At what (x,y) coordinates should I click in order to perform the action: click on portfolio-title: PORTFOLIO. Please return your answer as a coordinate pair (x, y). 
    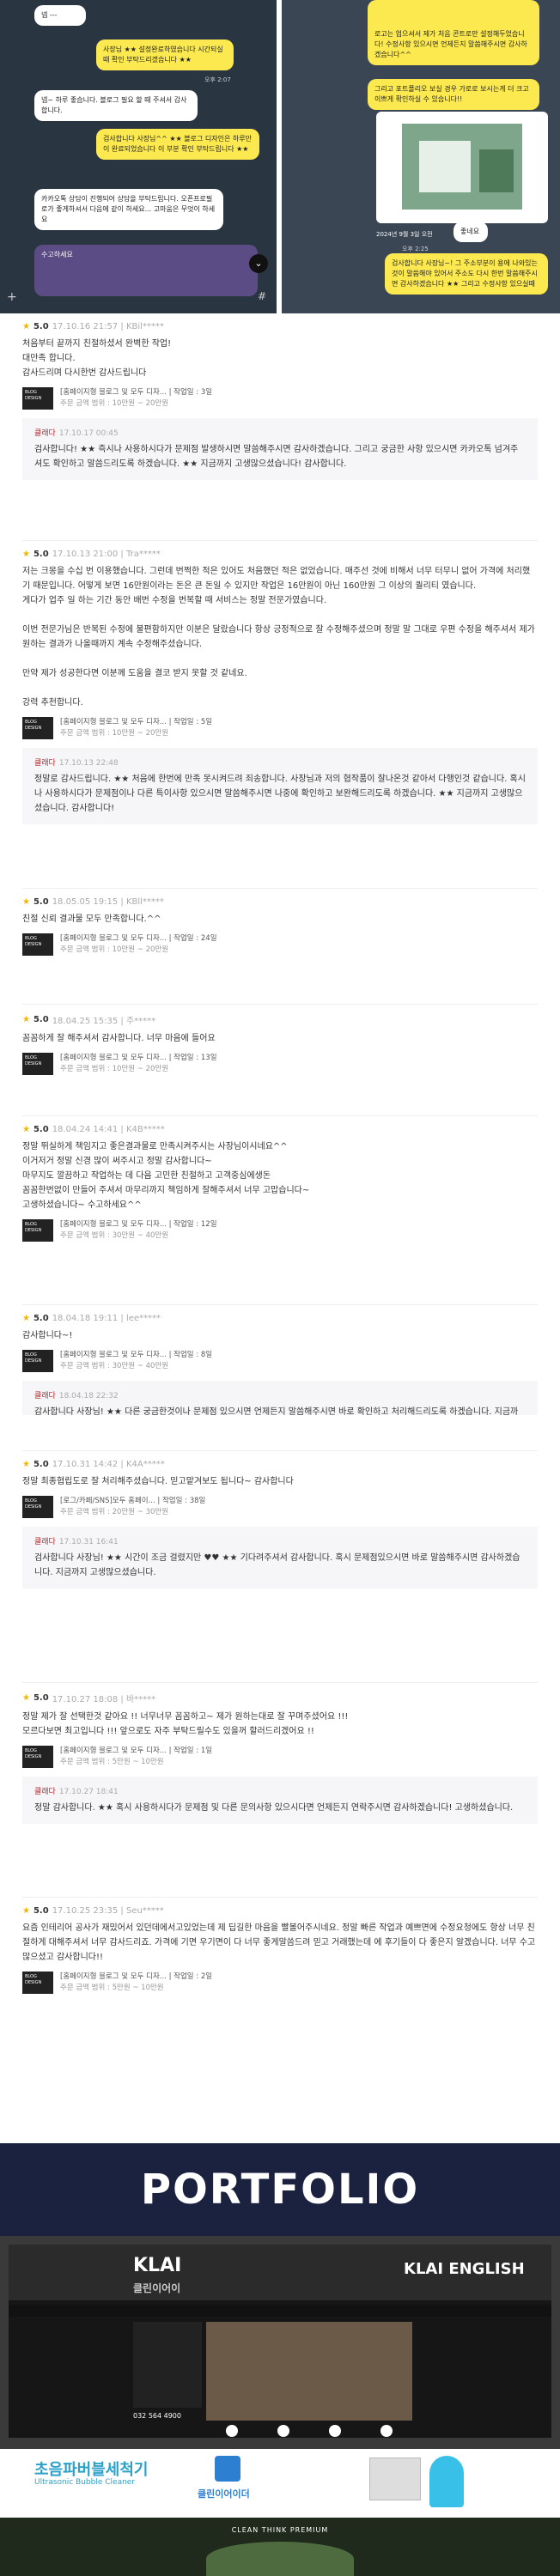
    Looking at the image, I should click on (280, 2190).